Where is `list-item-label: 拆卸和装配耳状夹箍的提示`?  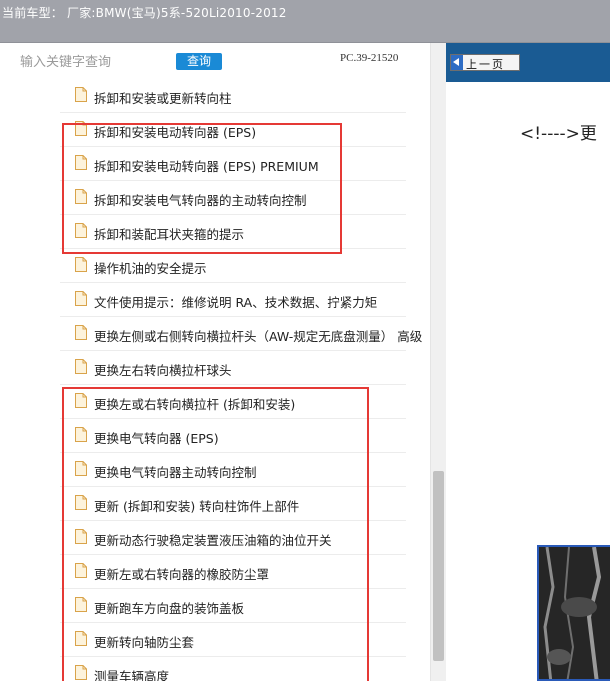 list-item-label: 拆卸和装配耳状夹箍的提示 is located at coordinates (169, 234).